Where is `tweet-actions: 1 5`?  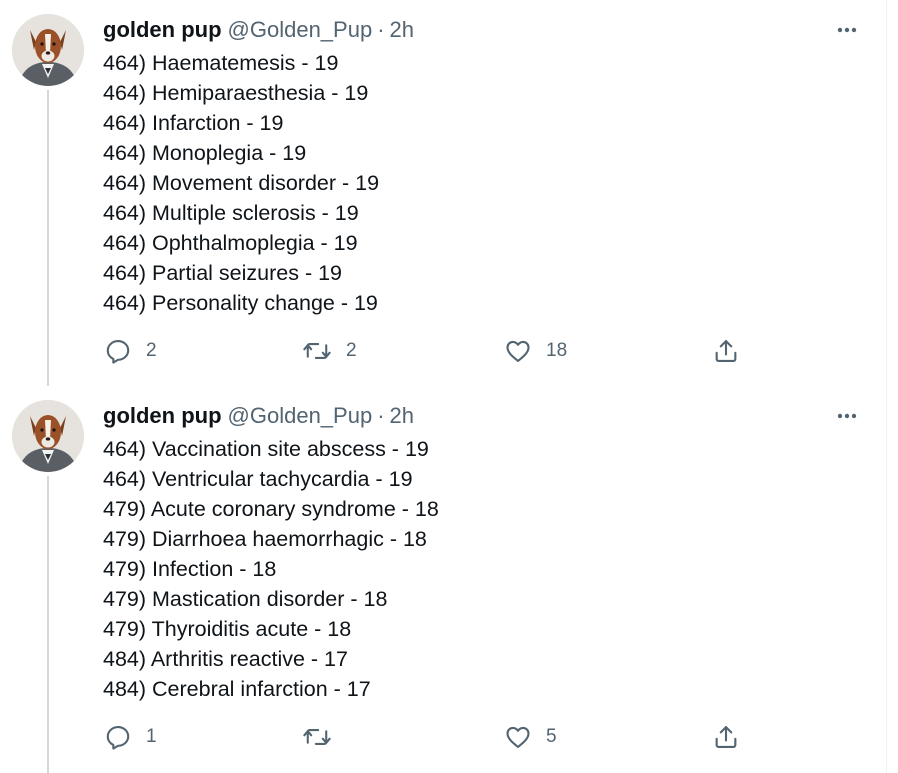 tweet-actions: 1 5 is located at coordinates (443, 737).